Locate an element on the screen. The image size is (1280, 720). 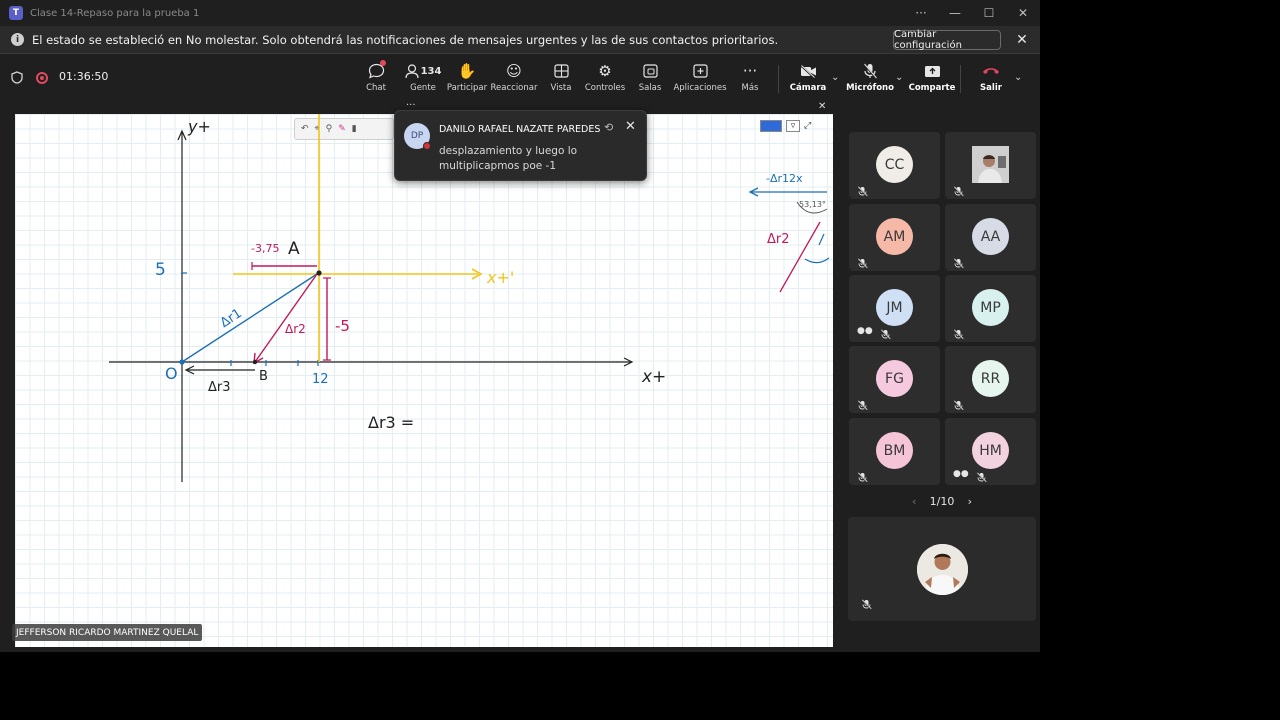
controls-label: Controles is located at coordinates (605, 88).